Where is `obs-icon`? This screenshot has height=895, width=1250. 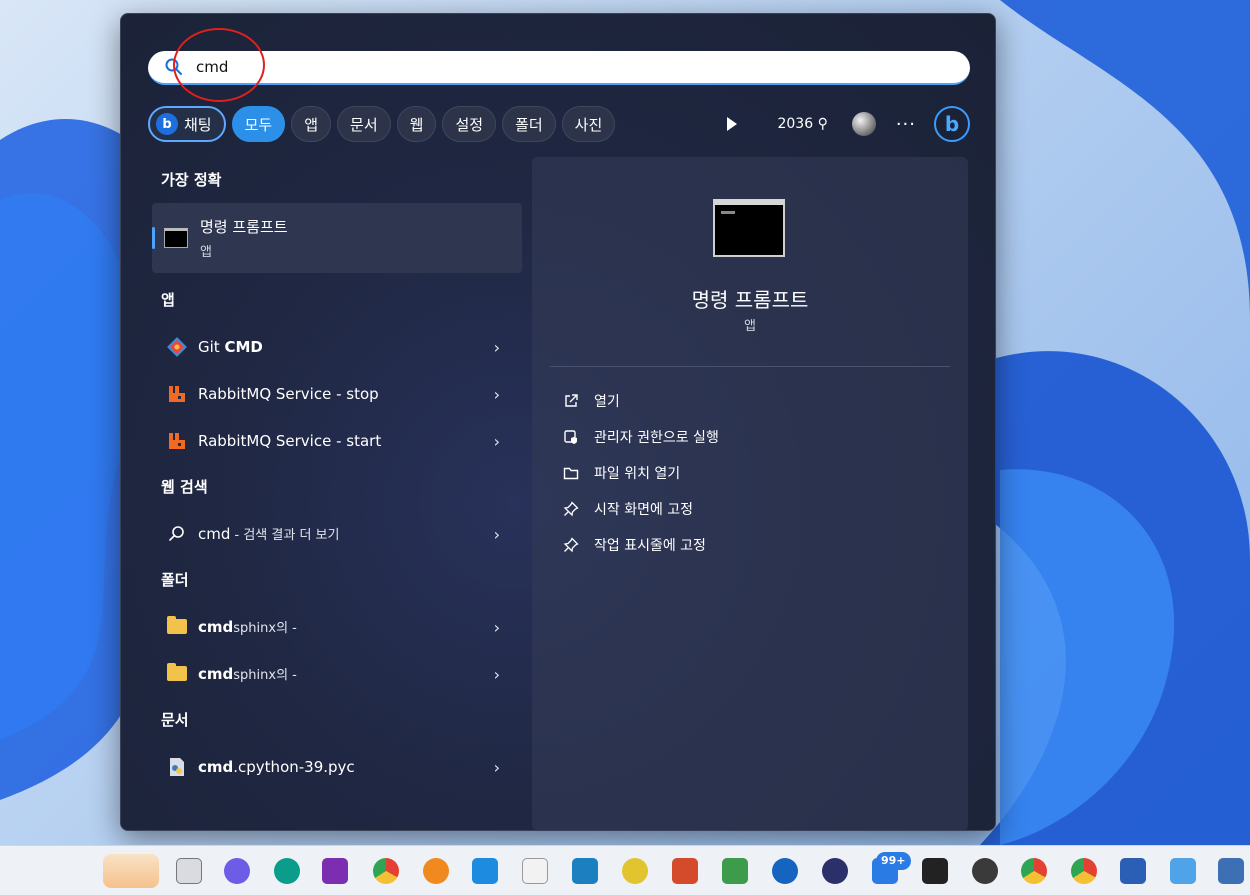 obs-icon is located at coordinates (985, 871).